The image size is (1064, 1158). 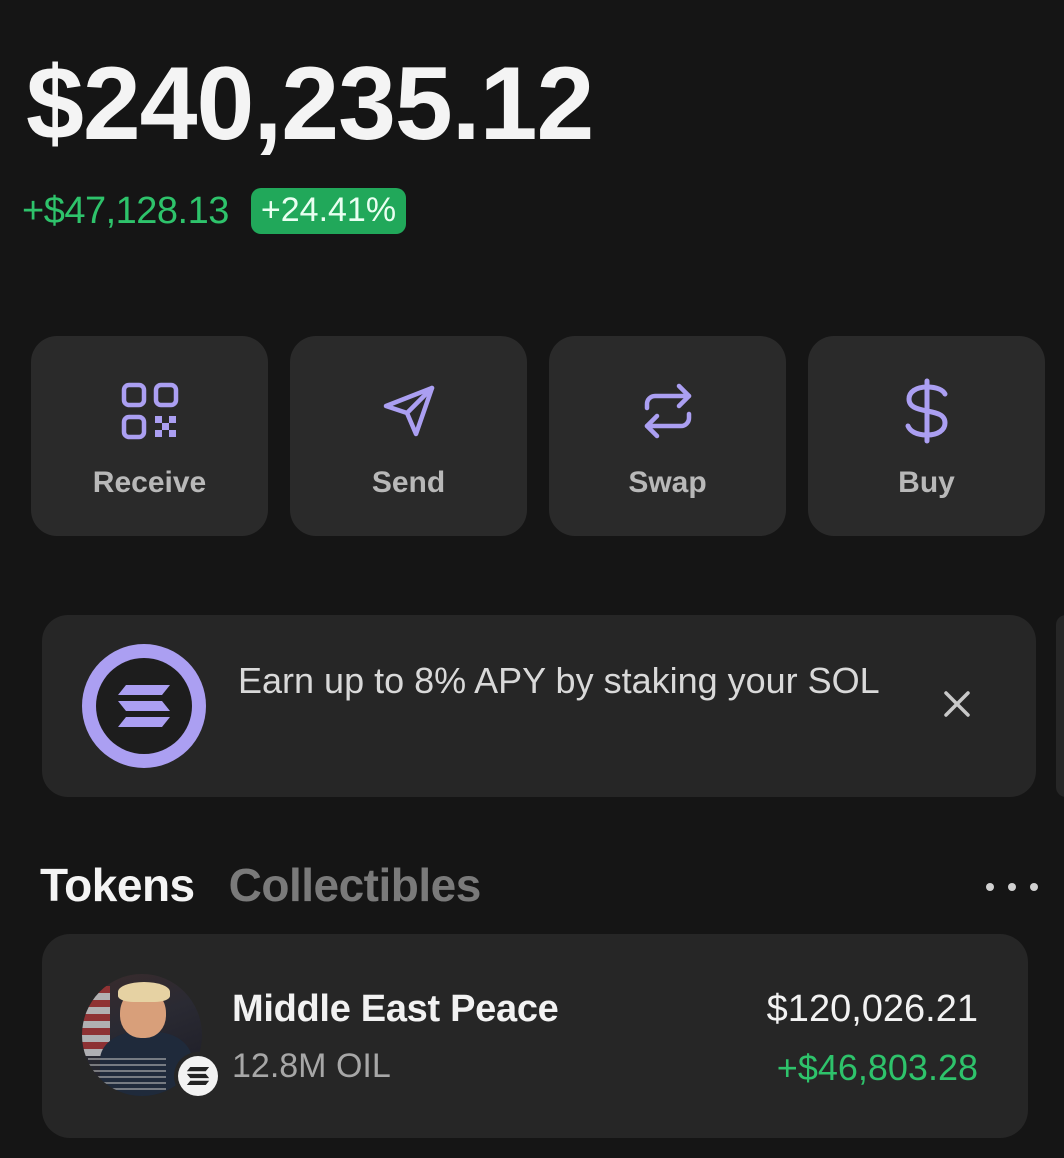 I want to click on send-button: Send, so click(x=408, y=436).